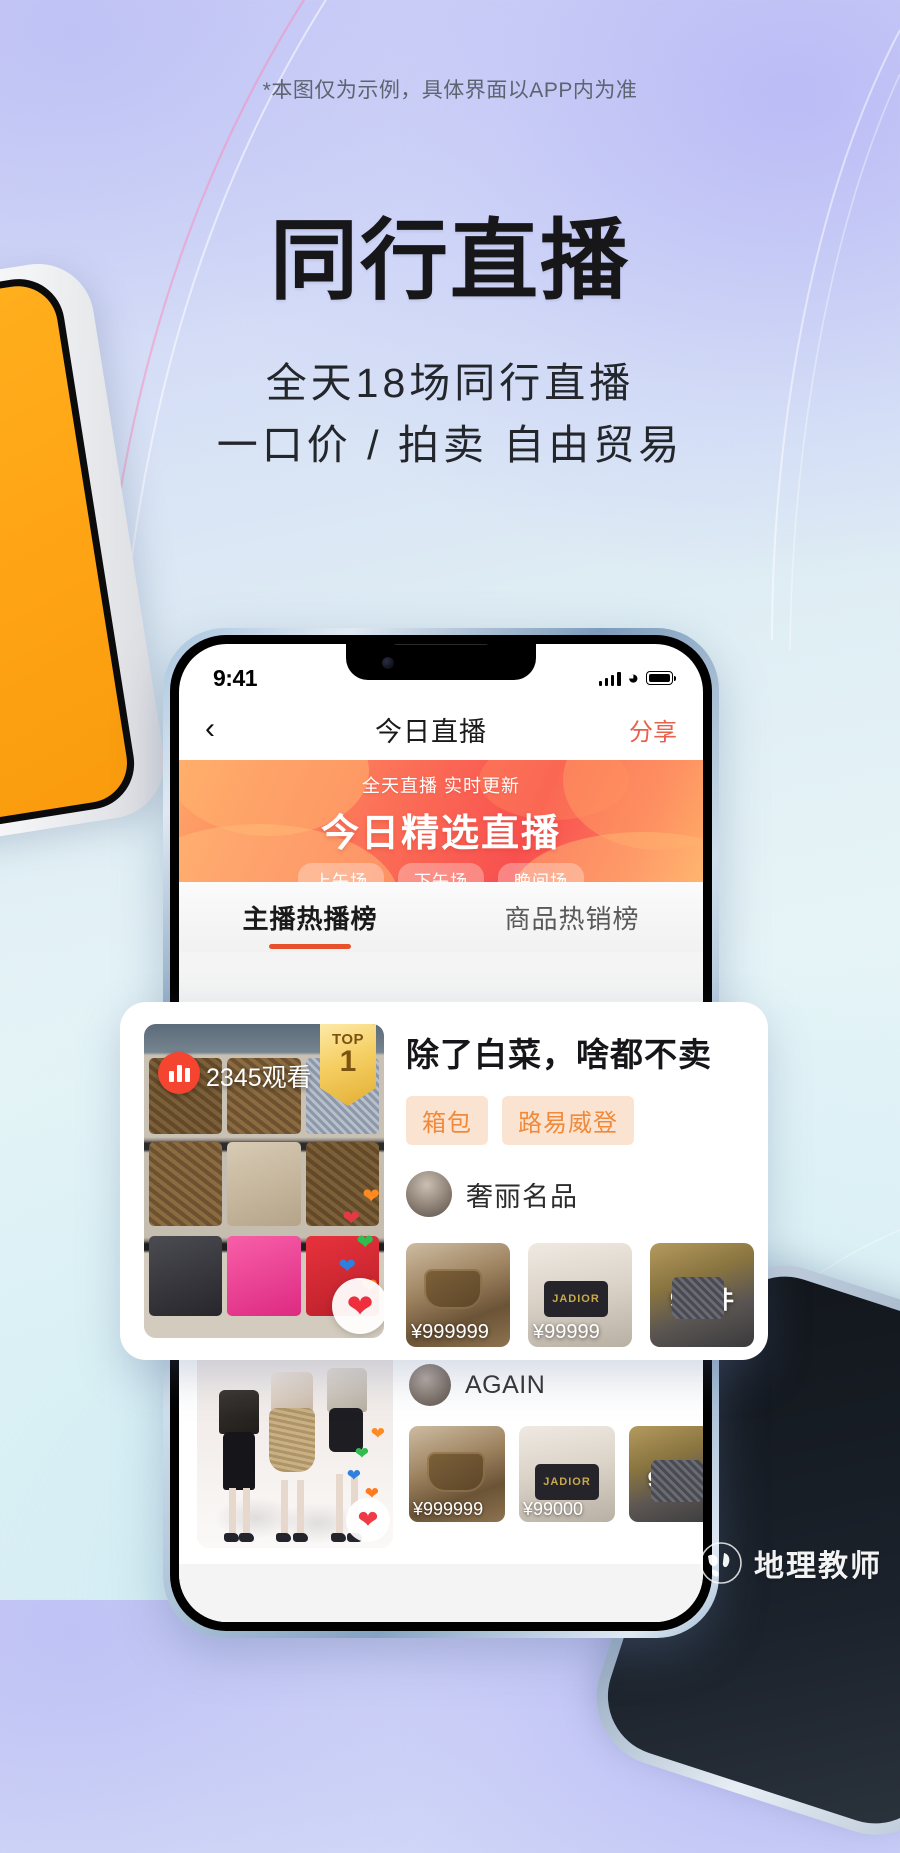  What do you see at coordinates (567, 1474) in the screenshot?
I see `product-thumbnail: ¥99000` at bounding box center [567, 1474].